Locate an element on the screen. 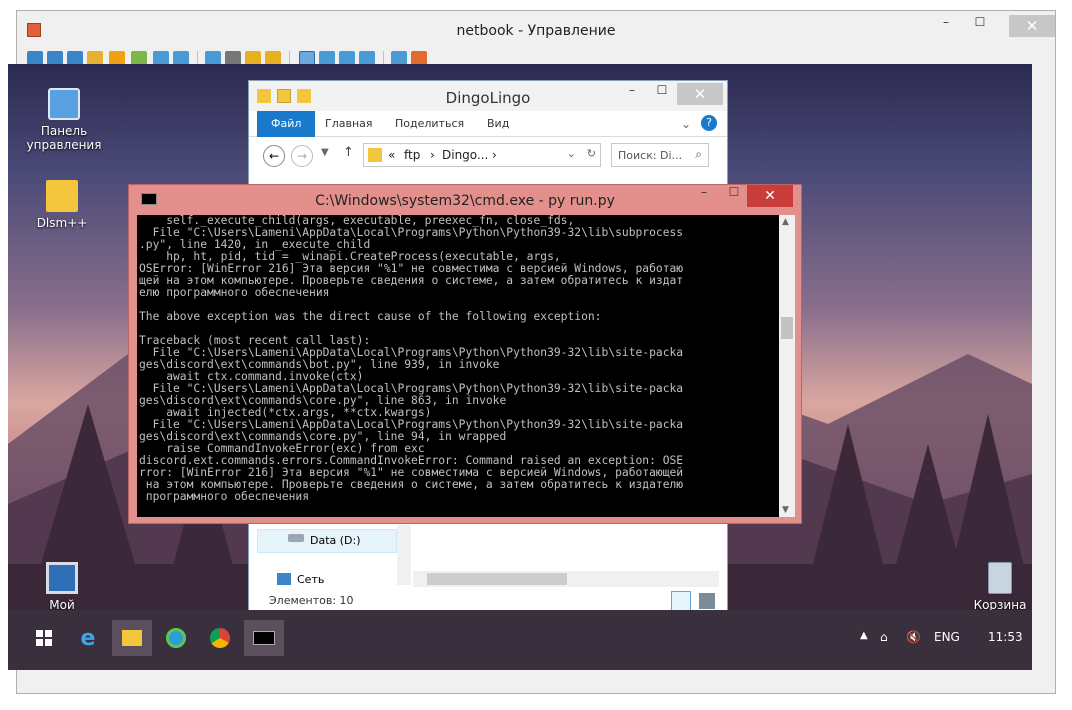 This screenshot has width=1072, height=710. clock: 11:53 is located at coordinates (1005, 637).